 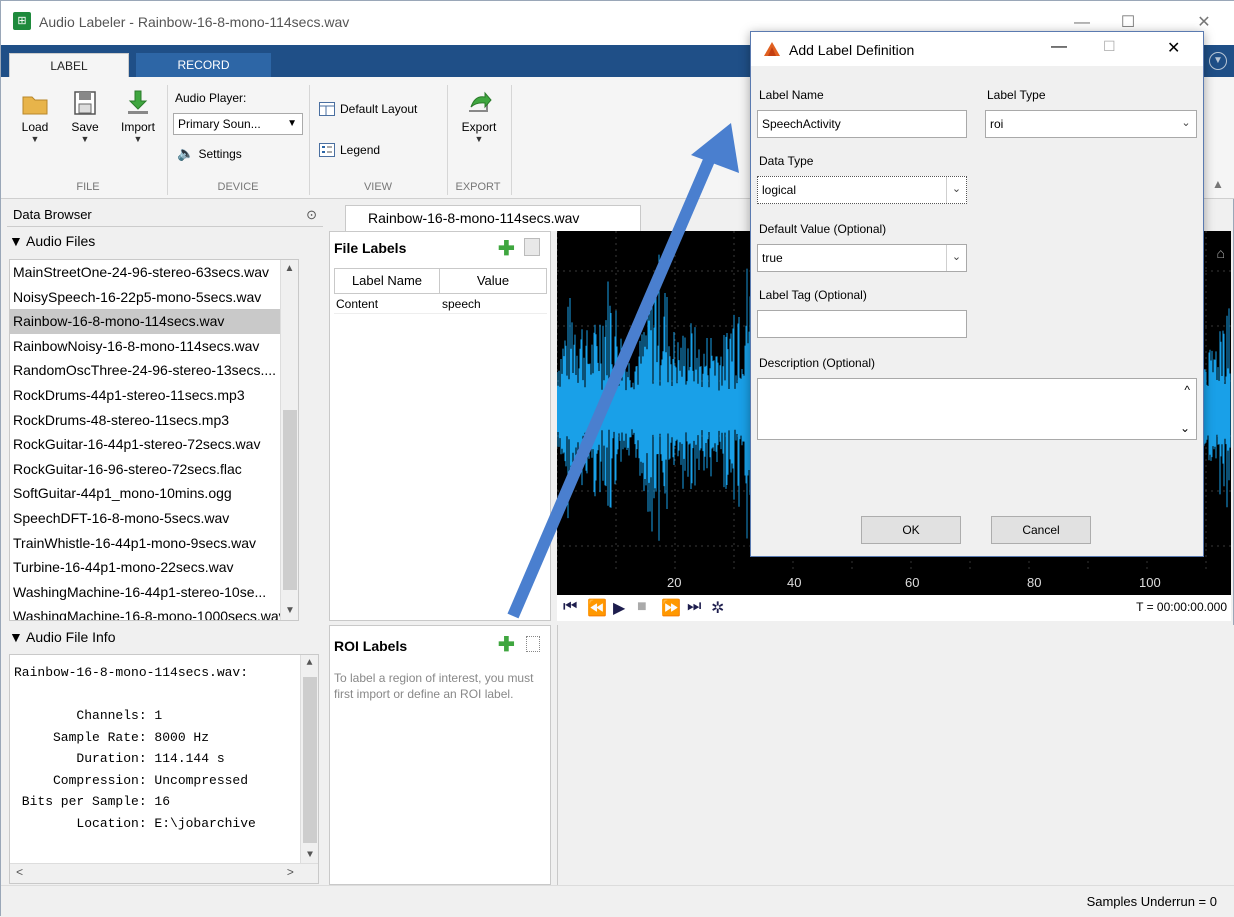 I want to click on device-section-label: DEVICE, so click(x=238, y=187).